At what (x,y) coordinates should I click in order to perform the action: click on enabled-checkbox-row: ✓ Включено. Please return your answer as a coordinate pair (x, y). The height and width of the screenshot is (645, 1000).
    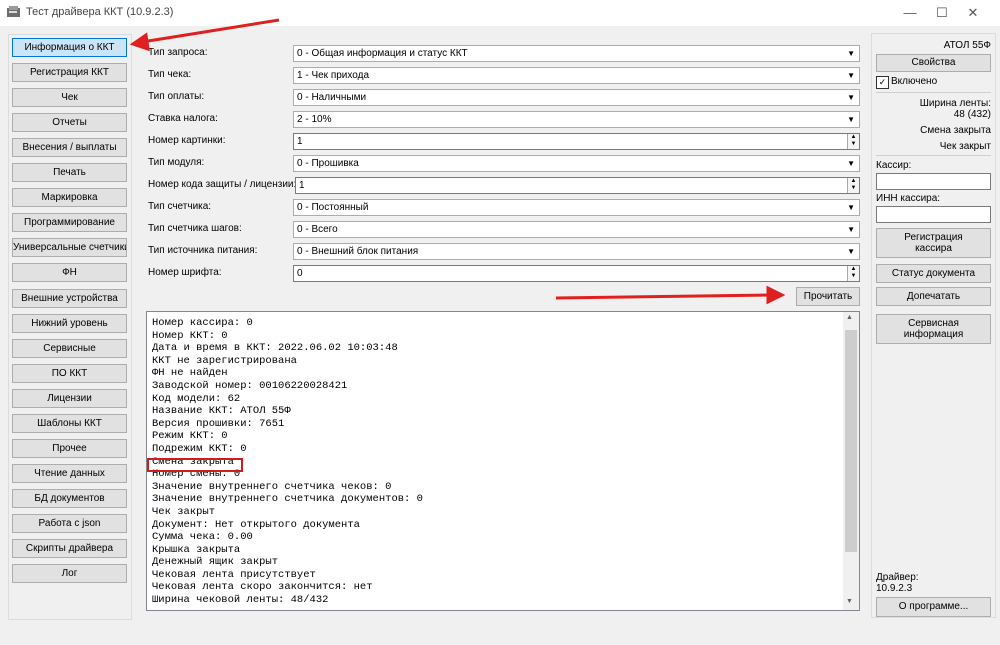
    Looking at the image, I should click on (933, 82).